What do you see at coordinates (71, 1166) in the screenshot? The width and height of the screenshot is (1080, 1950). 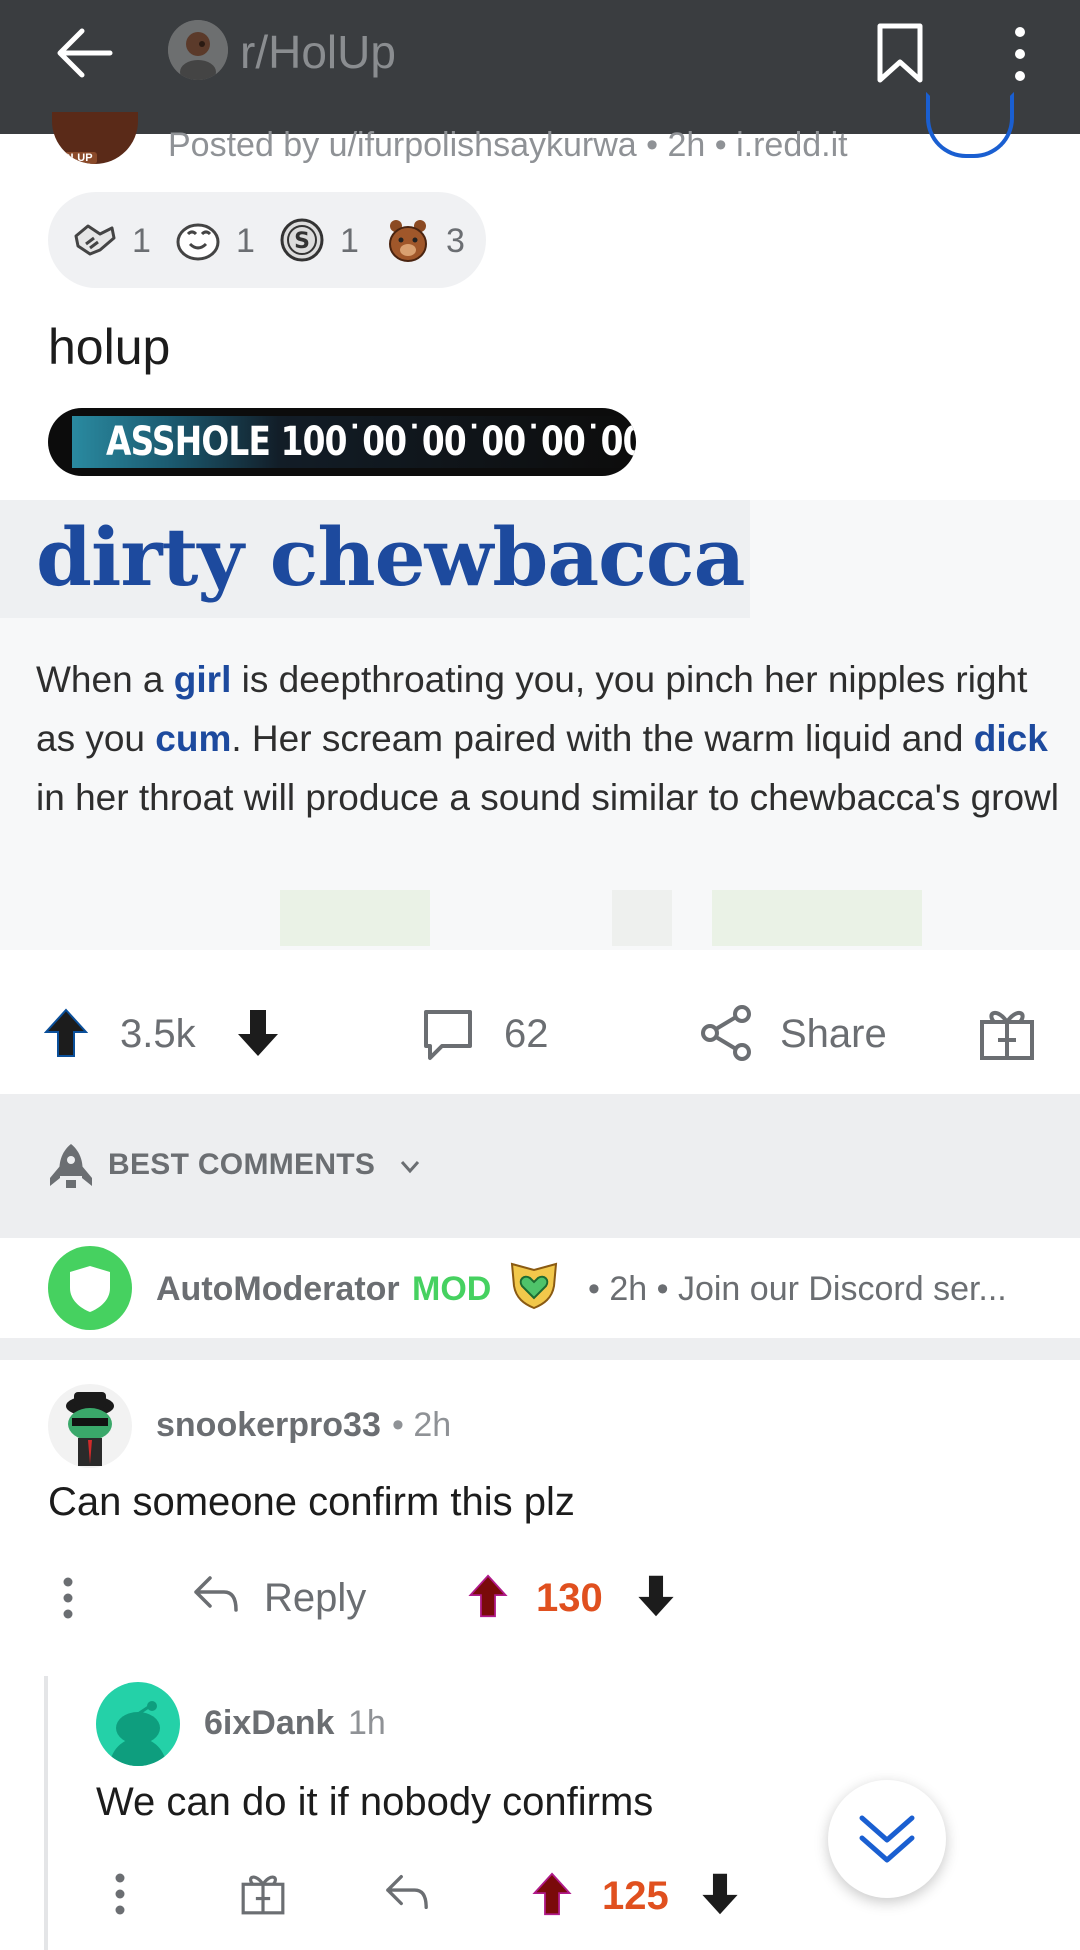 I see `rocket-icon` at bounding box center [71, 1166].